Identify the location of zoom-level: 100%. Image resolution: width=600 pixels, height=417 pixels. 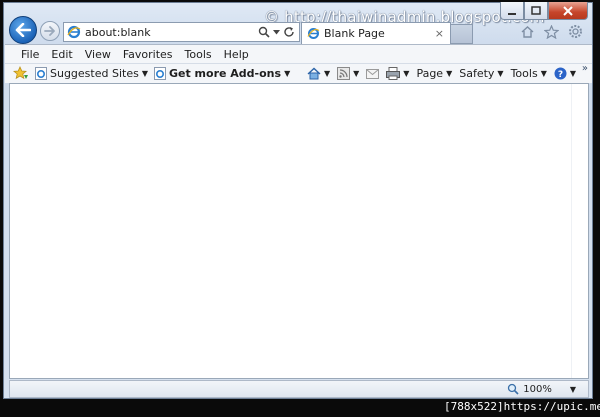
(537, 389).